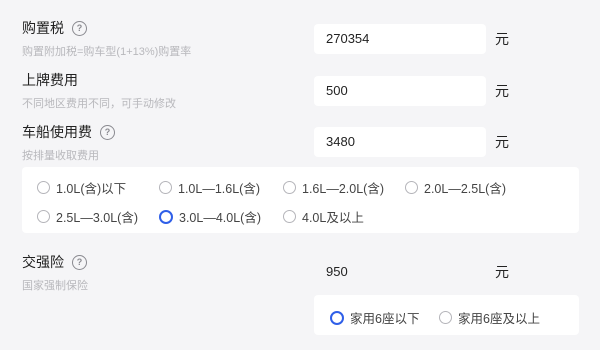 The width and height of the screenshot is (600, 350). I want to click on displacement-option-2: 1.6L—2.0L(含), so click(333, 187).